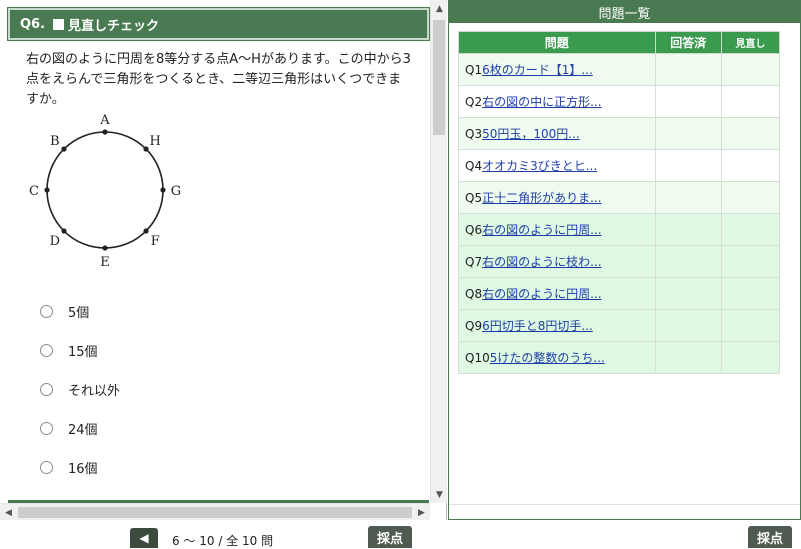  I want to click on figure-label: C, so click(34, 191).